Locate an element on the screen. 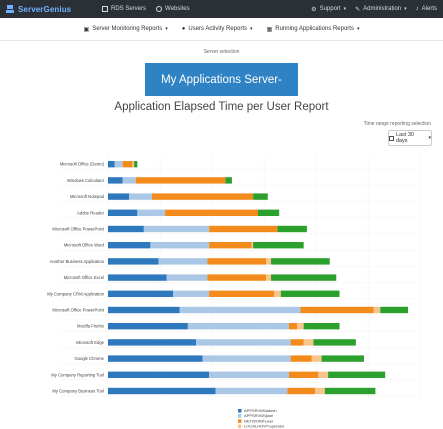 The width and height of the screenshot is (443, 429). nav-alerts: ♪ Alerts is located at coordinates (426, 9).